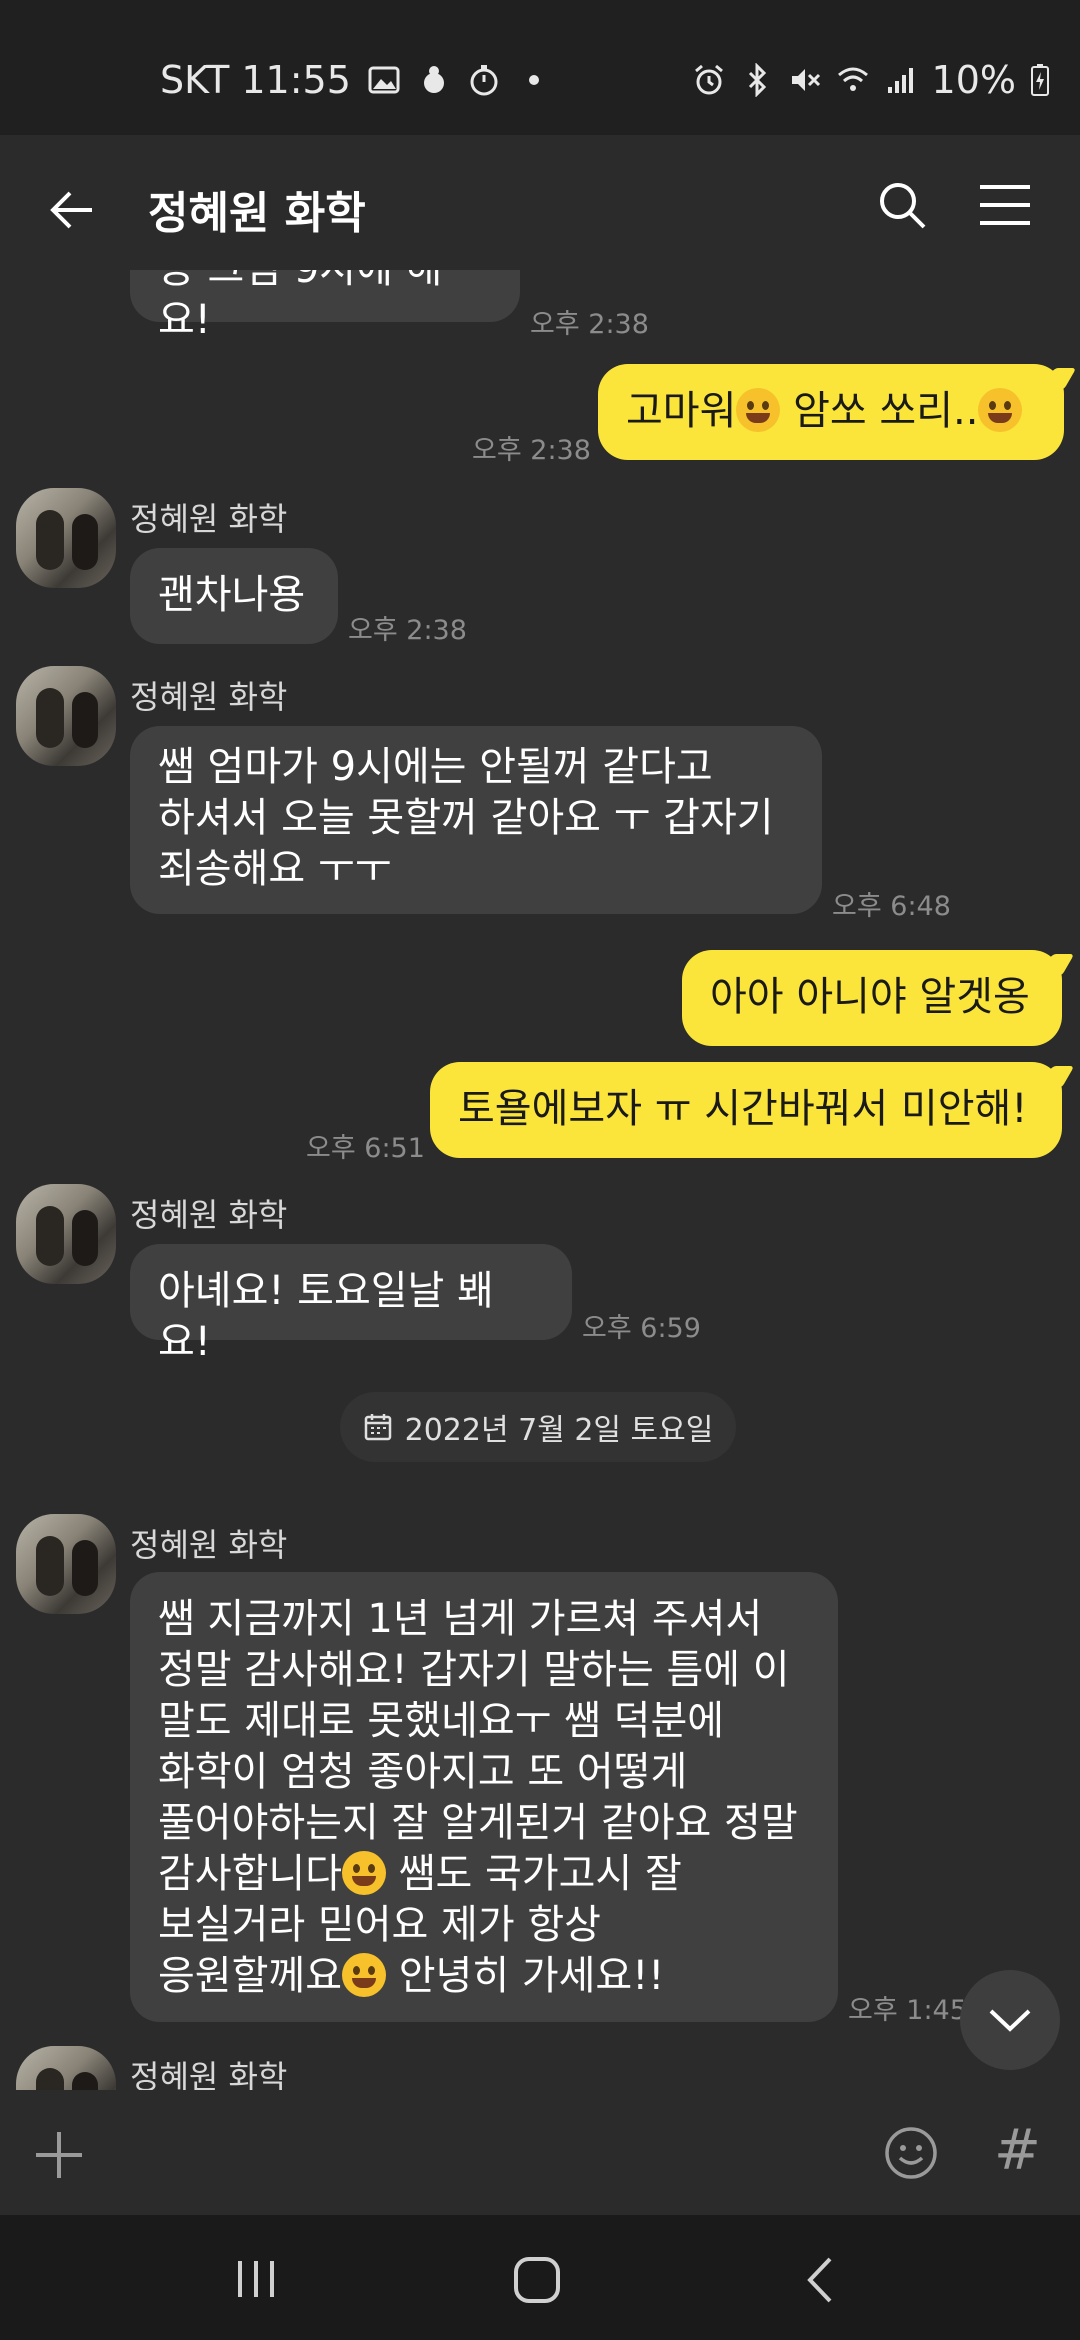 The height and width of the screenshot is (2340, 1080). I want to click on message-text: 아아 아니야 알겟옹, so click(870, 997).